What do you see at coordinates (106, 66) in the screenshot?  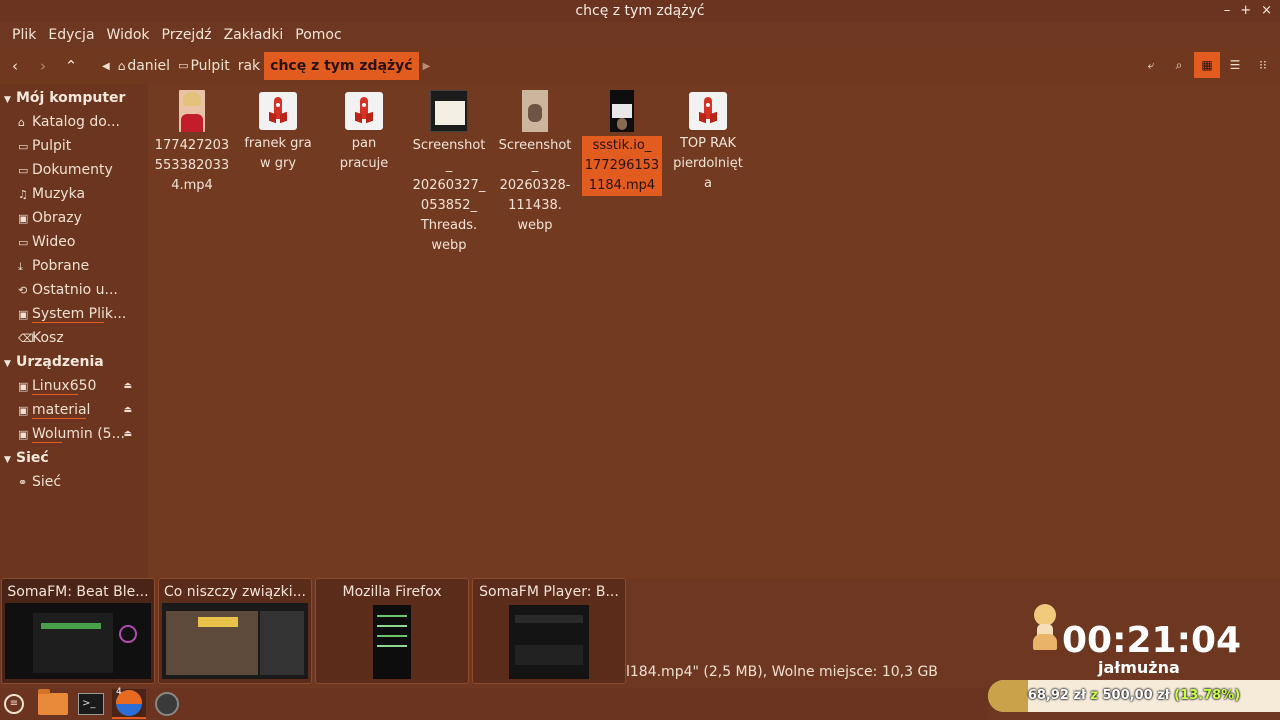 I see `breadcrumb-left-arrow-icon: ◀` at bounding box center [106, 66].